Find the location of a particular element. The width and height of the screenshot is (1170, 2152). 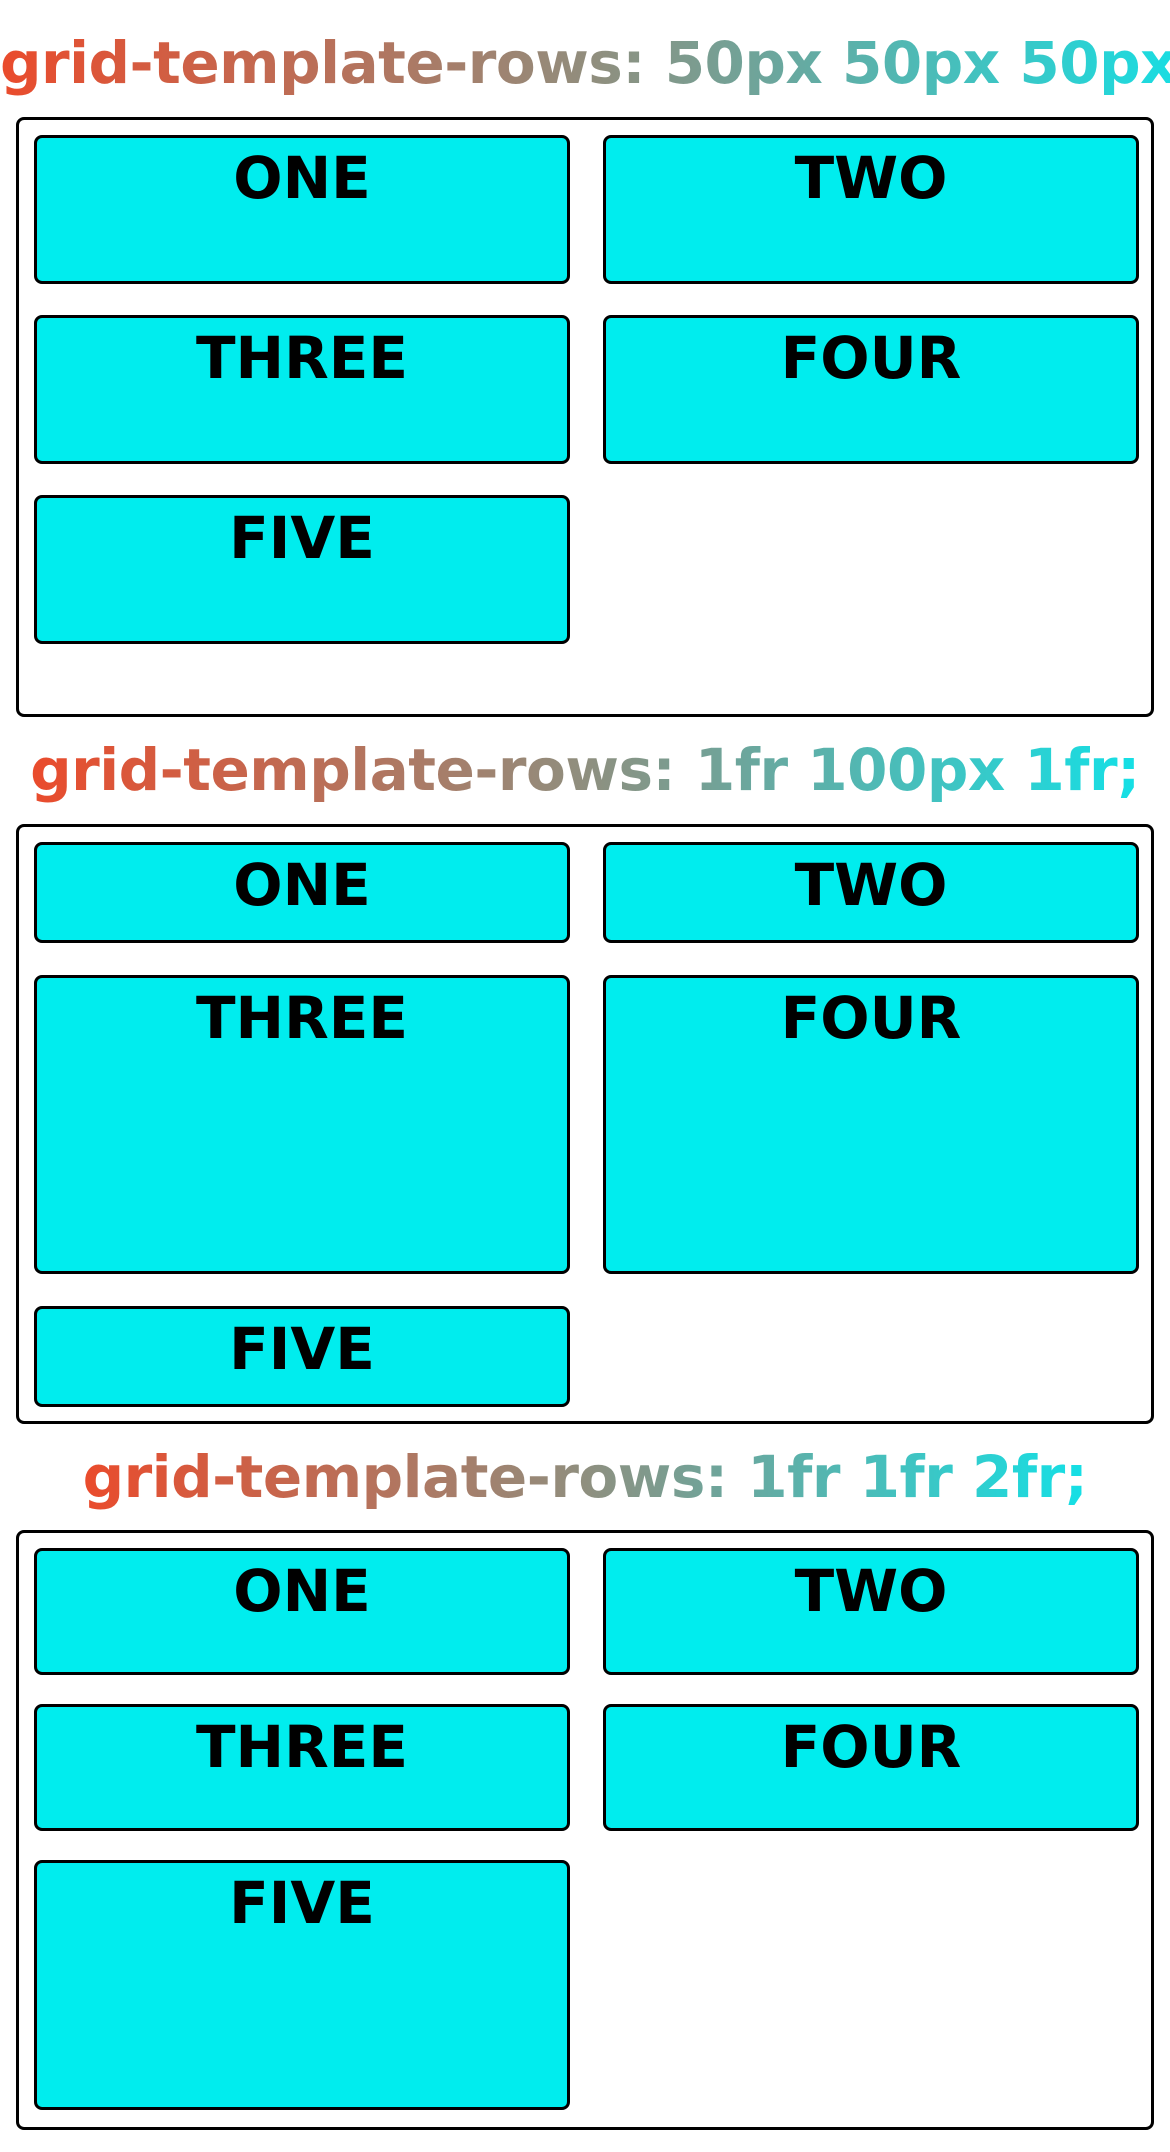

section-2-heading-text: grid-template-rows: 1fr 100px 1fr; is located at coordinates (585, 770).